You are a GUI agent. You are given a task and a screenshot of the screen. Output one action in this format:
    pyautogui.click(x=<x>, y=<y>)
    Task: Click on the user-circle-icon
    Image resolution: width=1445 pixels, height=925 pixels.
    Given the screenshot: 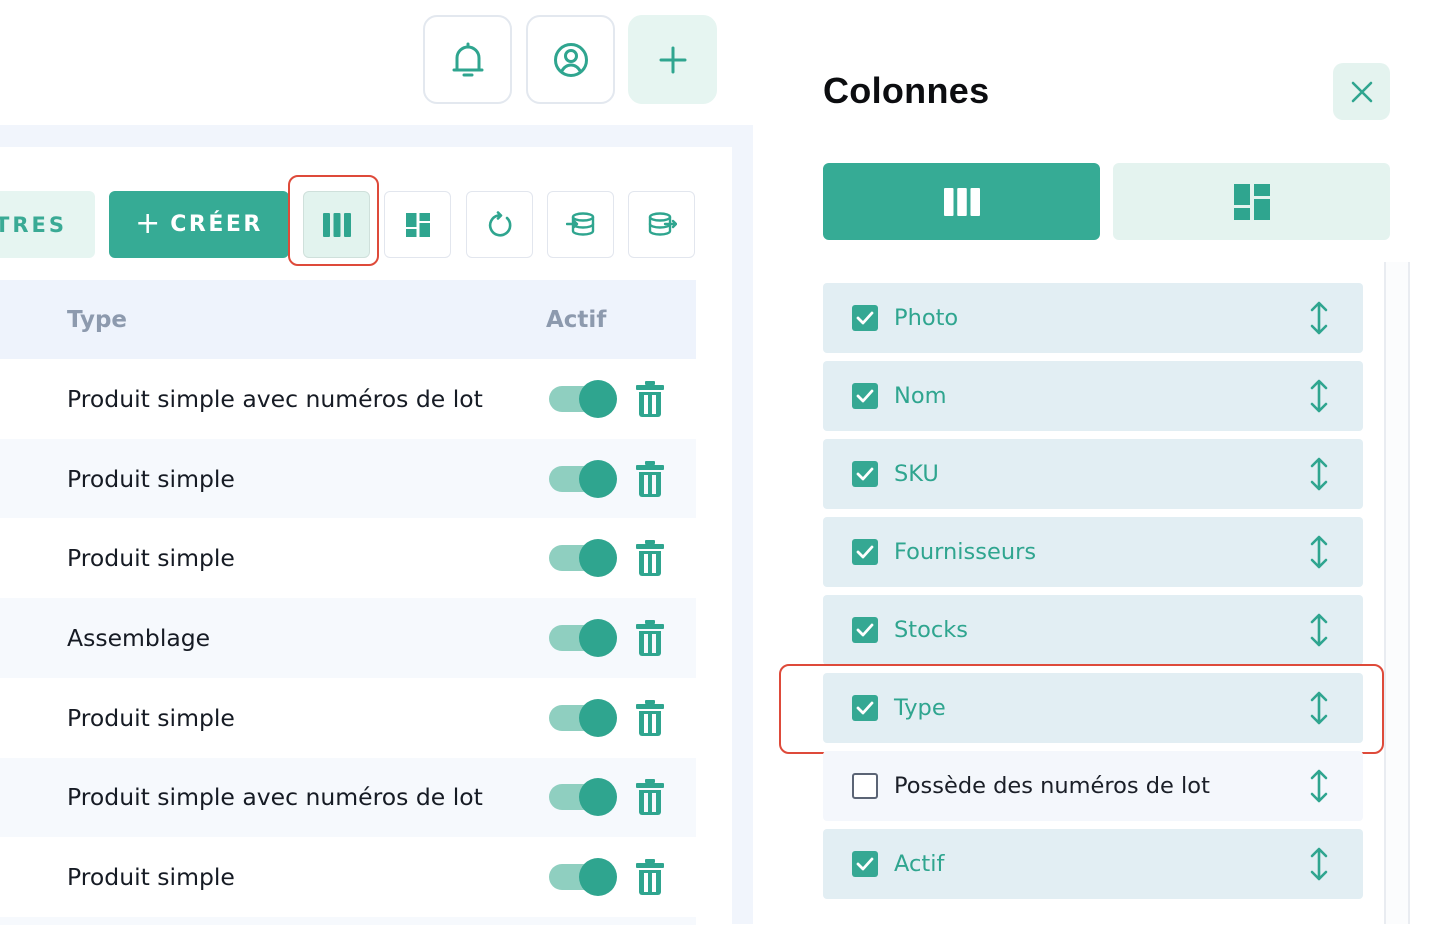 What is the action you would take?
    pyautogui.click(x=570, y=59)
    